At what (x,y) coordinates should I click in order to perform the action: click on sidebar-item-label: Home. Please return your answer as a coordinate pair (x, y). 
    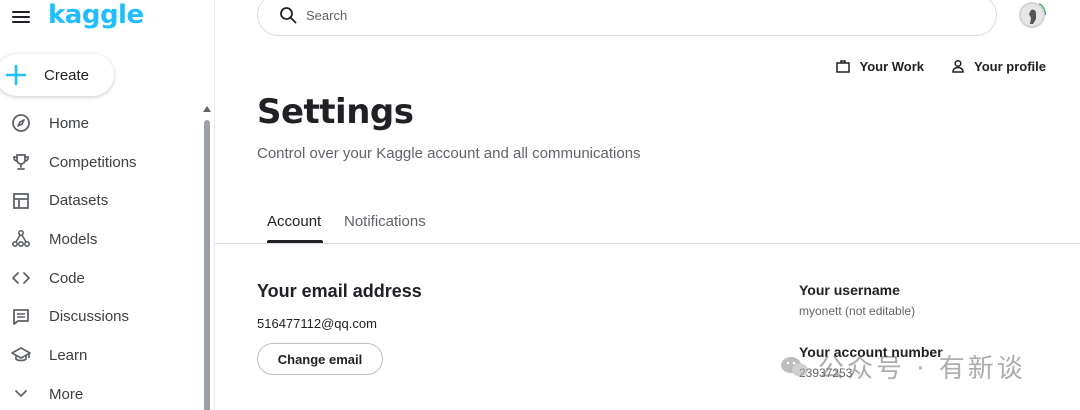
    Looking at the image, I should click on (69, 123).